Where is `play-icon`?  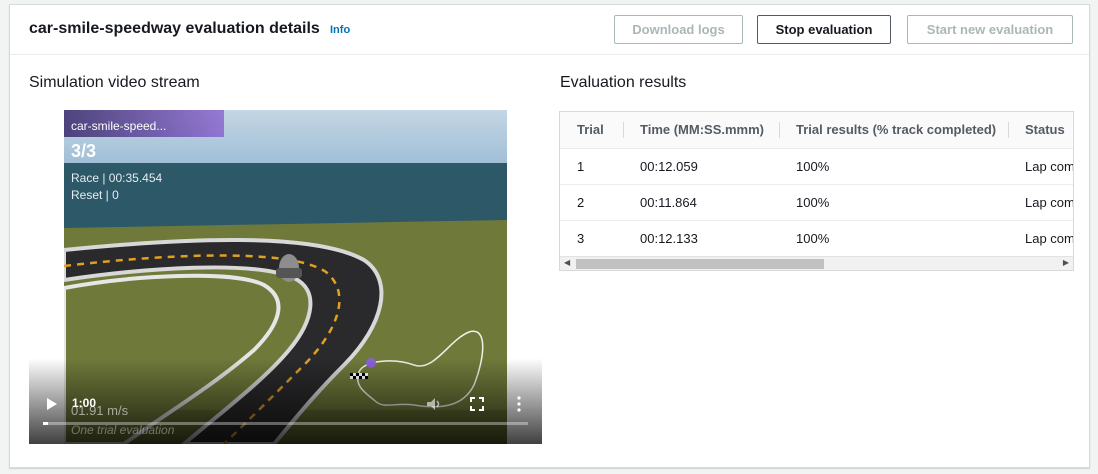 play-icon is located at coordinates (52, 404).